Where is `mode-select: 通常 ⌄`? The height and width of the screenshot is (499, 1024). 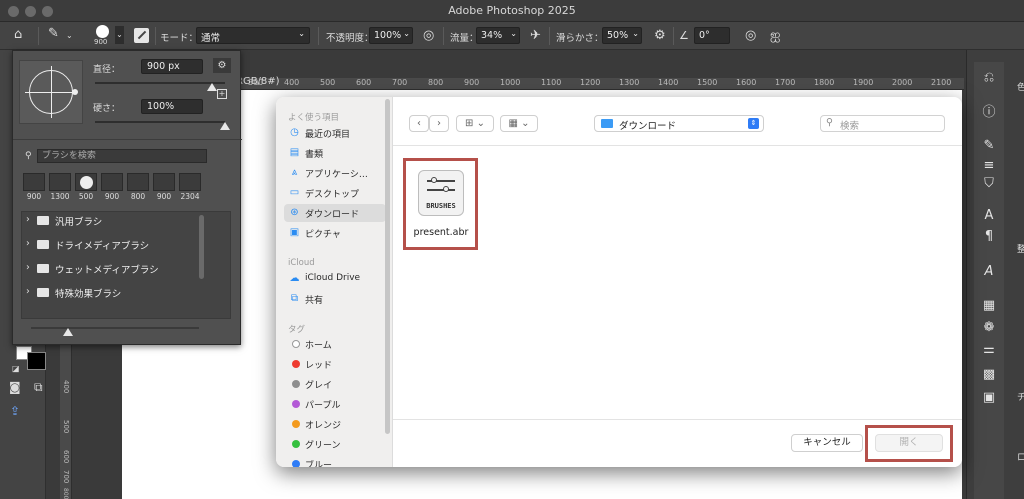
mode-select: 通常 ⌄ is located at coordinates (253, 35).